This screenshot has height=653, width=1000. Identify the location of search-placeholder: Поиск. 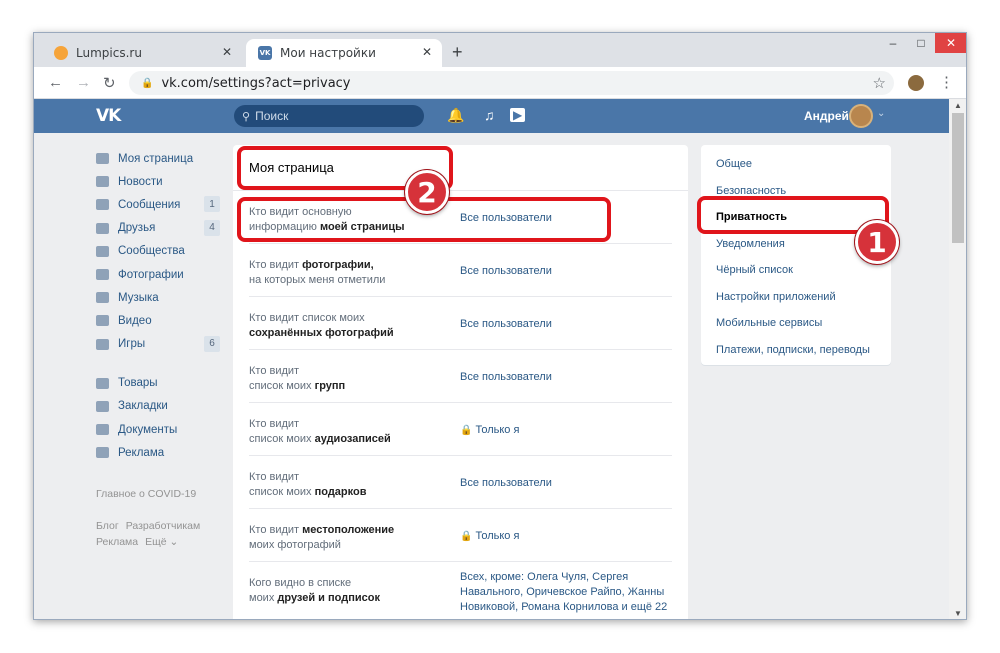
(272, 116).